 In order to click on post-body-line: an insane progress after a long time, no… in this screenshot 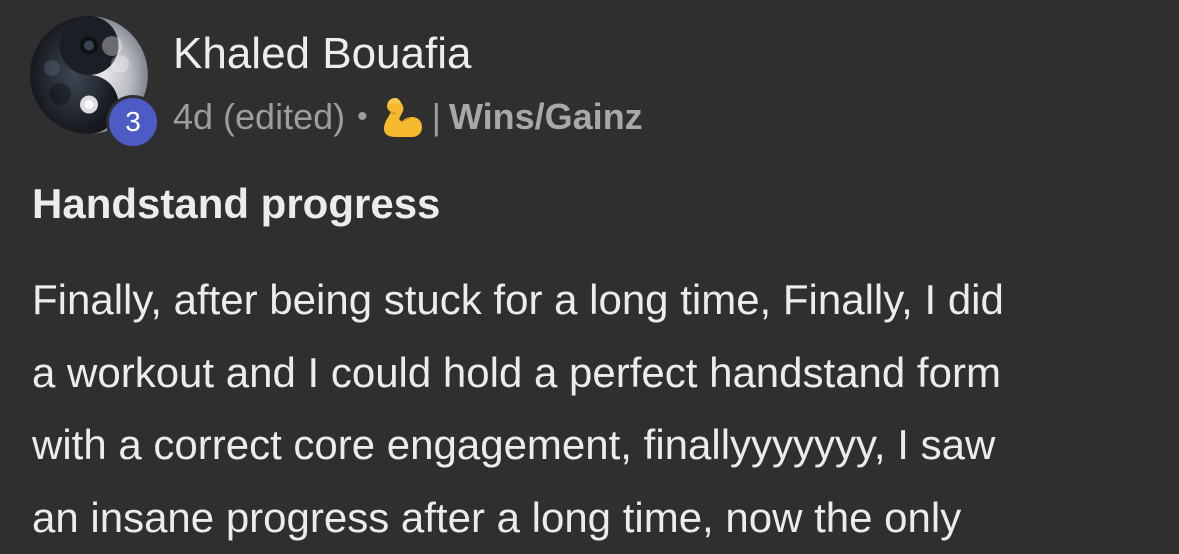, I will do `click(497, 517)`.